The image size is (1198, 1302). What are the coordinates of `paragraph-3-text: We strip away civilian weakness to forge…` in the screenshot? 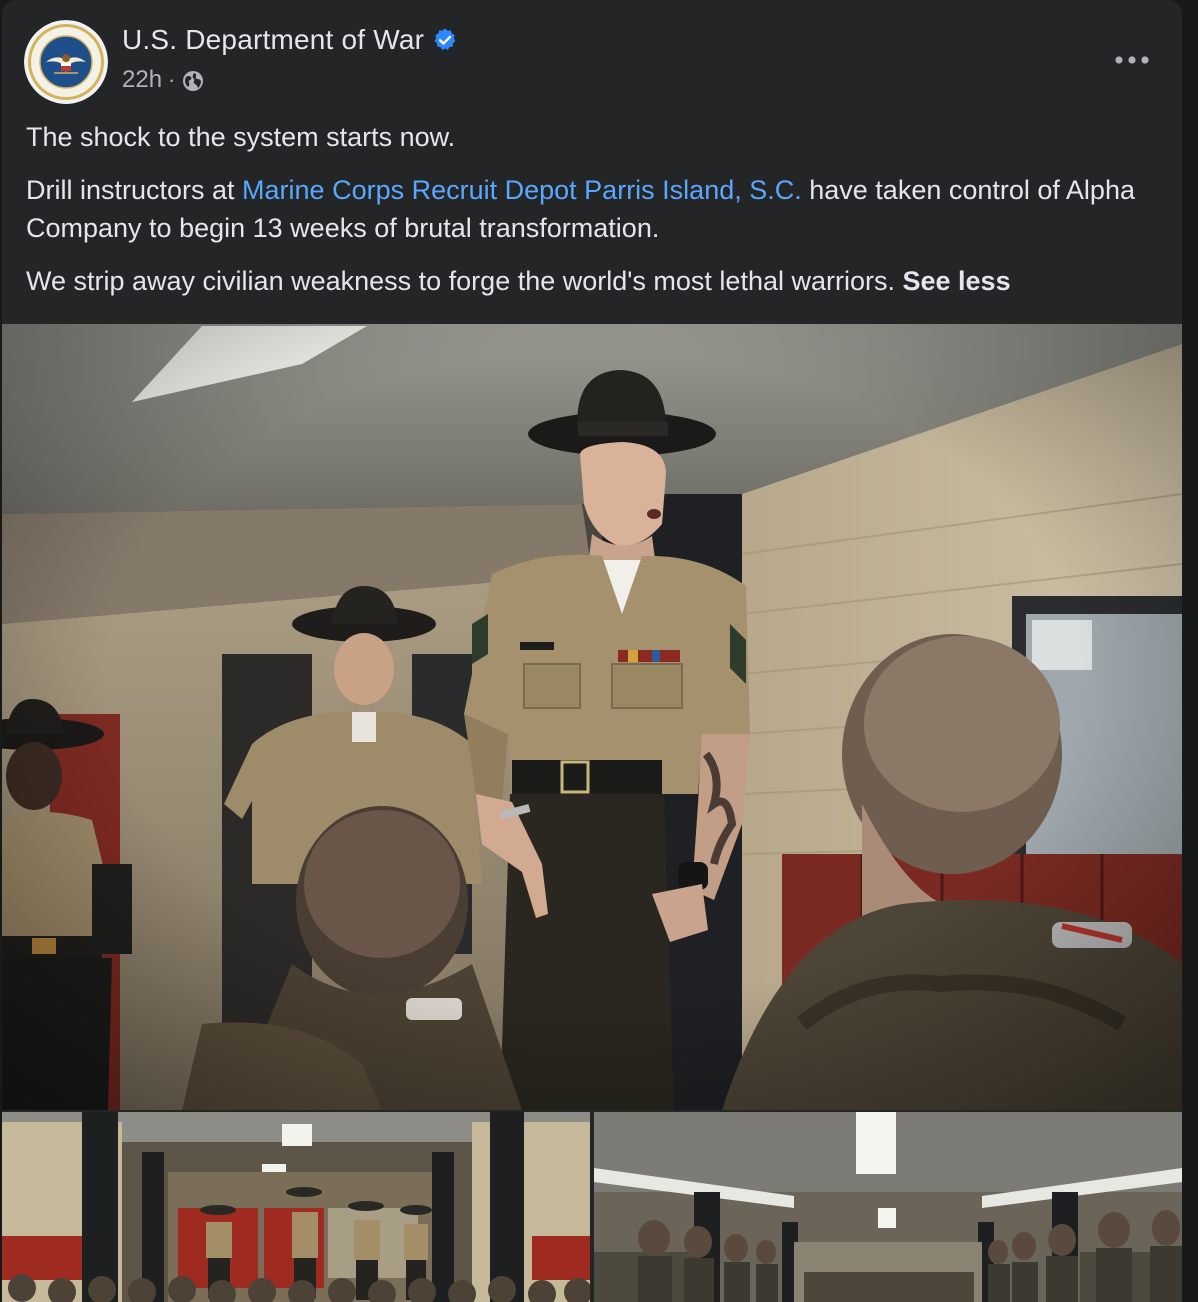 It's located at (464, 281).